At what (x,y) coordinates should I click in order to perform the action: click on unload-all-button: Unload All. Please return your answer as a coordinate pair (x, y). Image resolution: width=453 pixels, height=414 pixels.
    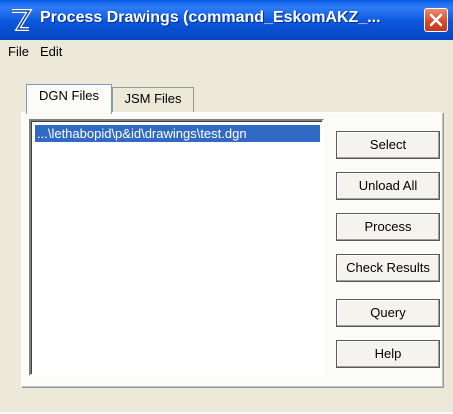
    Looking at the image, I should click on (388, 186).